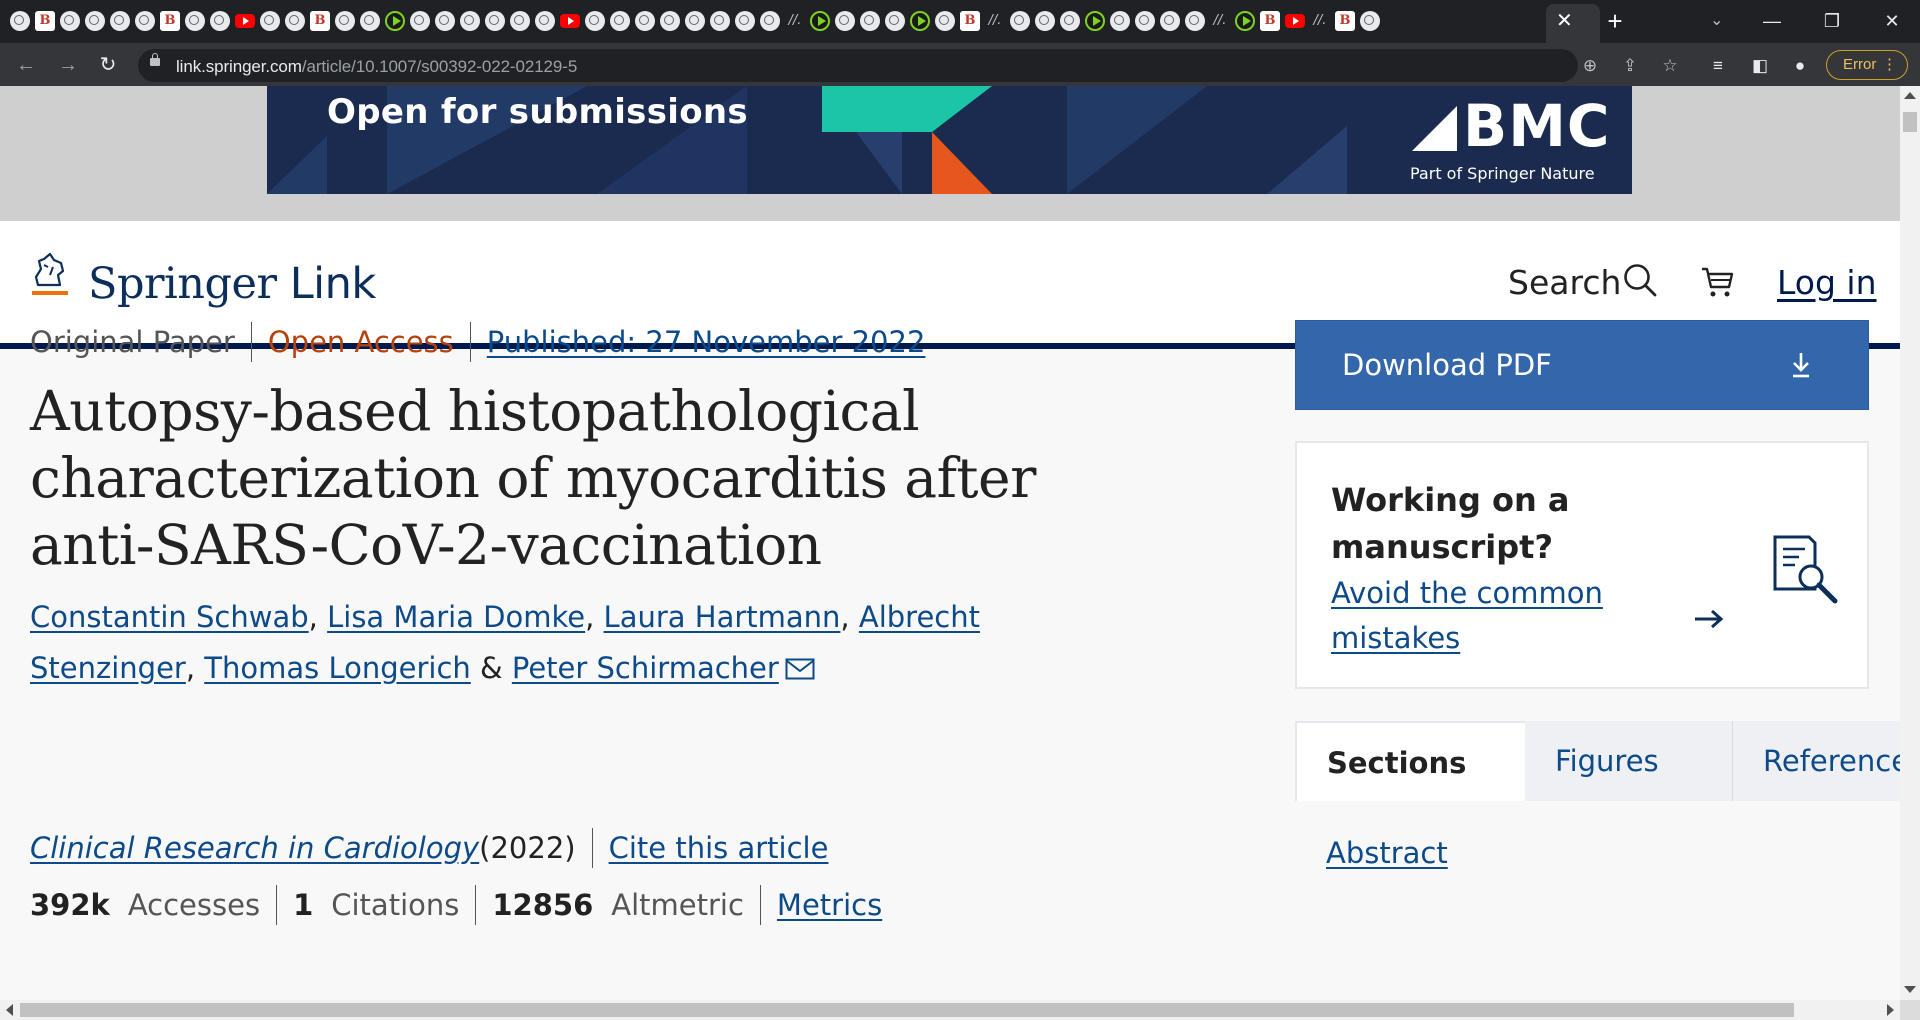  Describe the element at coordinates (108, 65) in the screenshot. I see `reload-icon: ↻` at that location.